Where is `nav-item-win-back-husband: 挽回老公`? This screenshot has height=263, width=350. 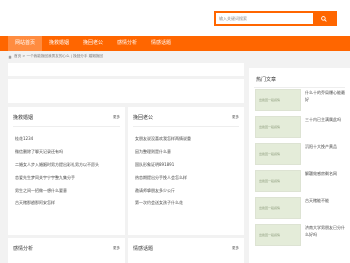 nav-item-win-back-husband: 挽回老公 is located at coordinates (93, 43).